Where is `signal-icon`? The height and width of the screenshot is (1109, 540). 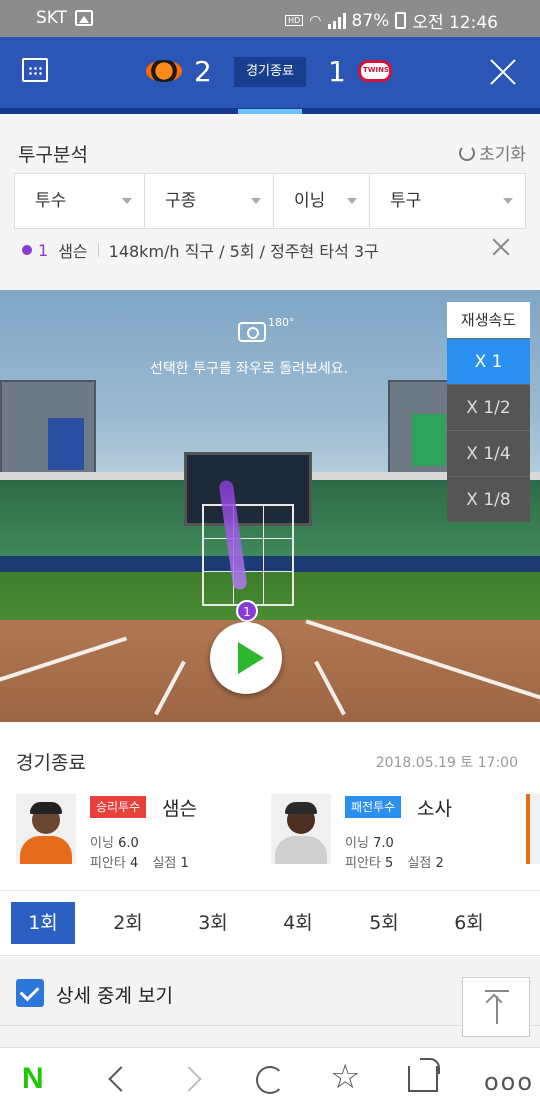 signal-icon is located at coordinates (336, 20).